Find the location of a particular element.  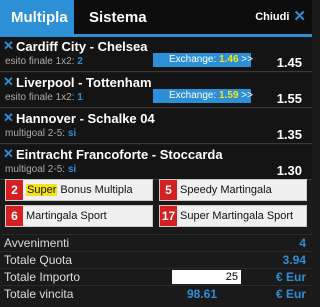

match-name: Cardiff City - Chelsea is located at coordinates (82, 46).